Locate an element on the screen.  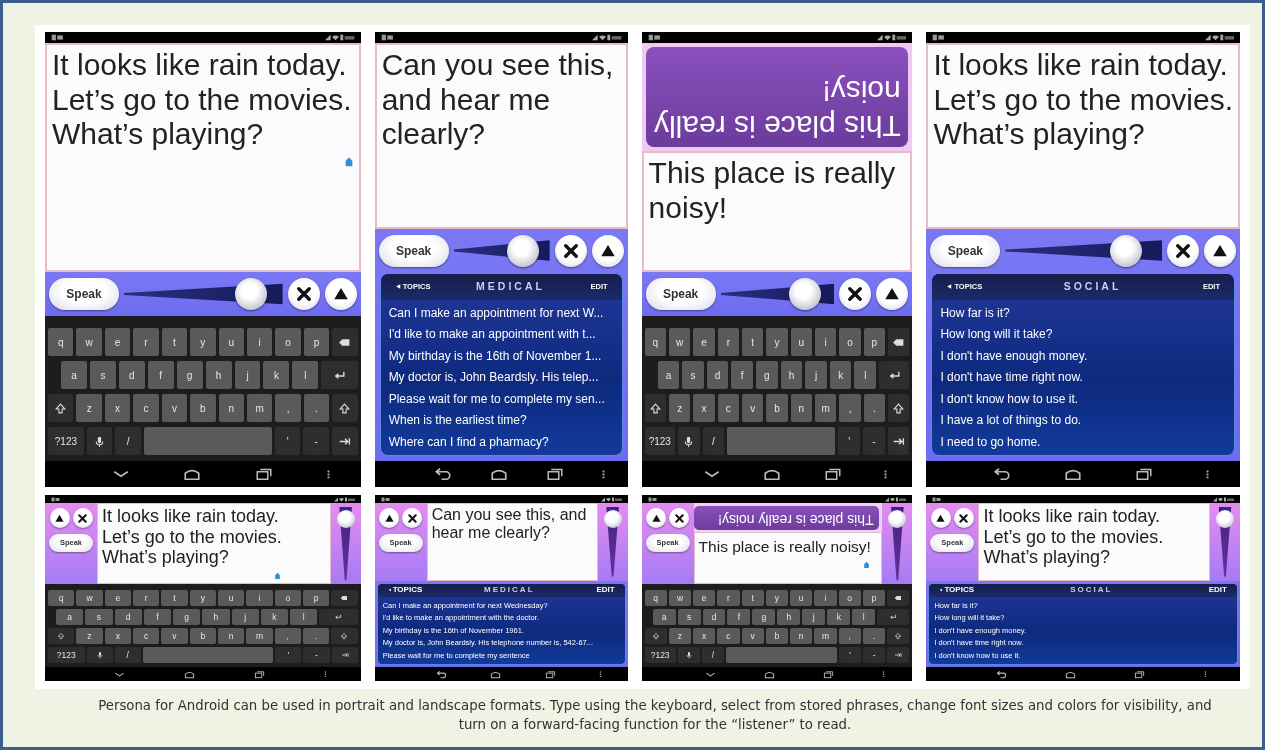
keyboard-key: . is located at coordinates (316, 408).